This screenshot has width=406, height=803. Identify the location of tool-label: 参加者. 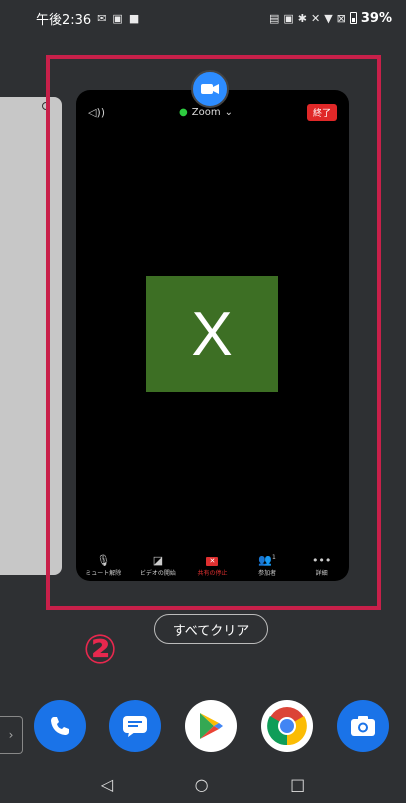
(267, 573).